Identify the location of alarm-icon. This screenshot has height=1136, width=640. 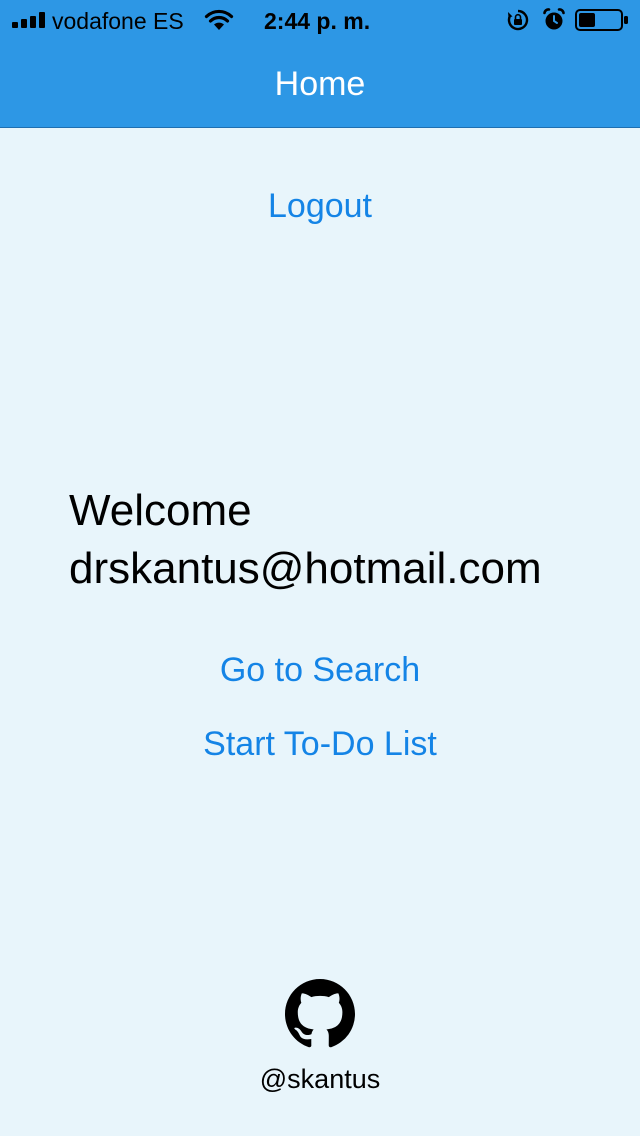
(554, 19).